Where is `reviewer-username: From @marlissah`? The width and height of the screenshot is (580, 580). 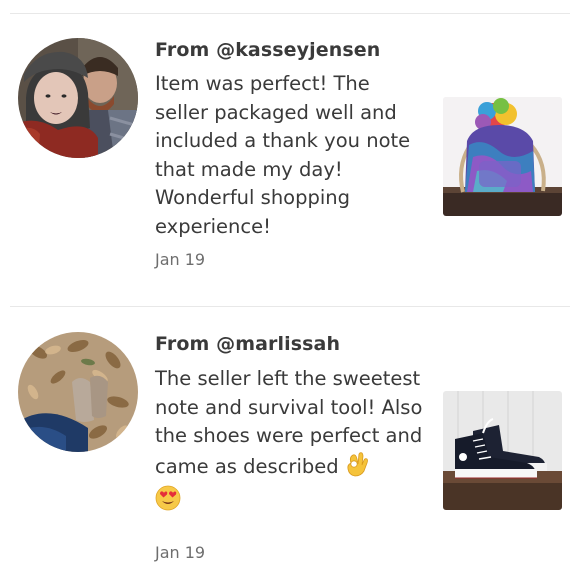
reviewer-username: From @marlissah is located at coordinates (247, 344).